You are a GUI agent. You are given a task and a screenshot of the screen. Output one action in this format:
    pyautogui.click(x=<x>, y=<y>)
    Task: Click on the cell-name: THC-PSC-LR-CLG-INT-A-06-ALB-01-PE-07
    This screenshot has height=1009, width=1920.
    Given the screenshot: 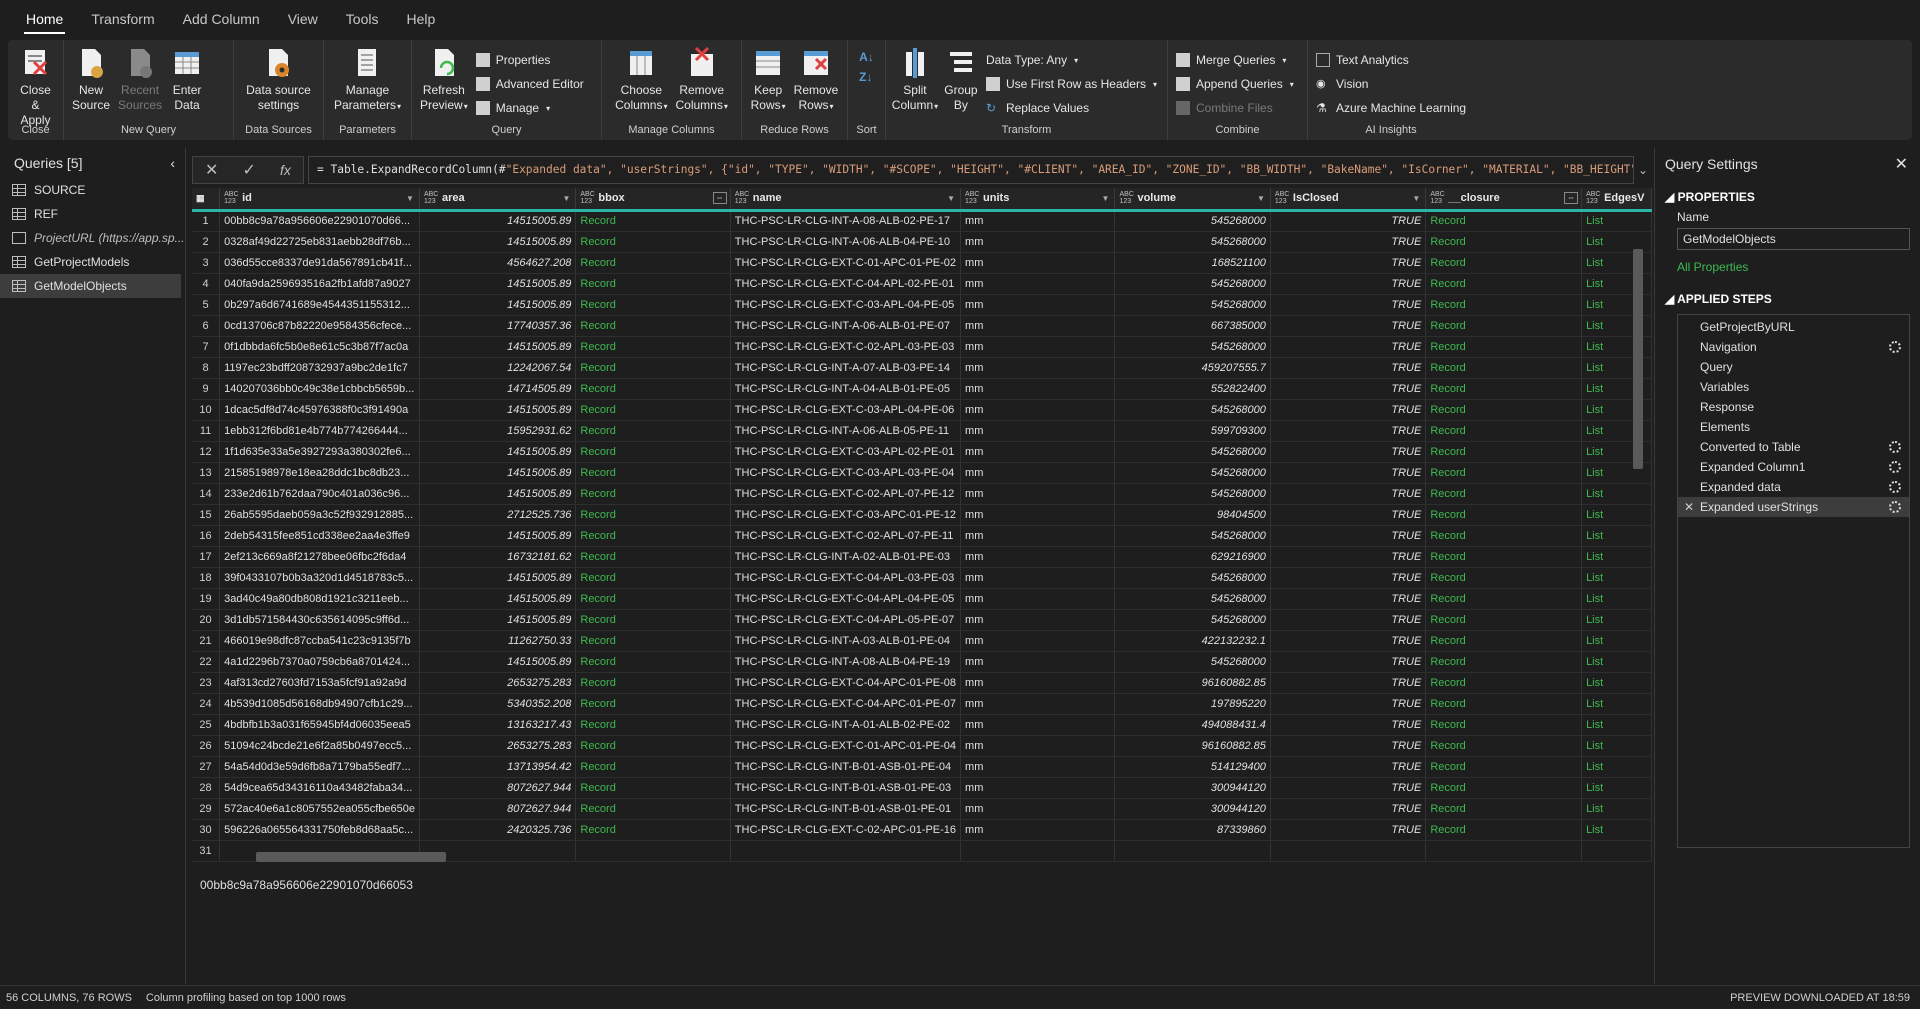 What is the action you would take?
    pyautogui.click(x=846, y=326)
    